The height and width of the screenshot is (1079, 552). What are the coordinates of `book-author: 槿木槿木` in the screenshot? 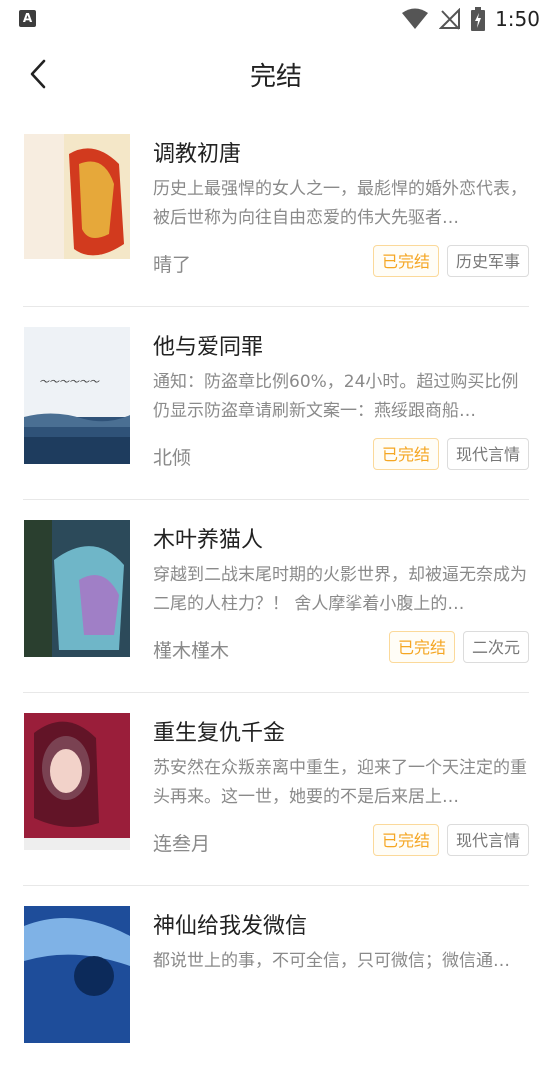 It's located at (191, 651).